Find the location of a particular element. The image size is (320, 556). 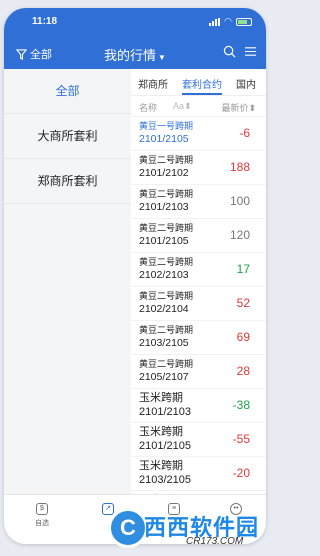

tab-watchlist: $ 自选 is located at coordinates (42, 515).